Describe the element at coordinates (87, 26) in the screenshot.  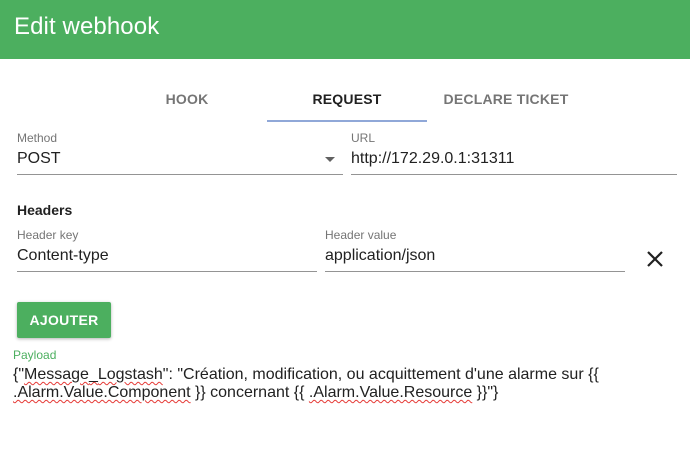
I see `dialog-title: Edit webhook` at that location.